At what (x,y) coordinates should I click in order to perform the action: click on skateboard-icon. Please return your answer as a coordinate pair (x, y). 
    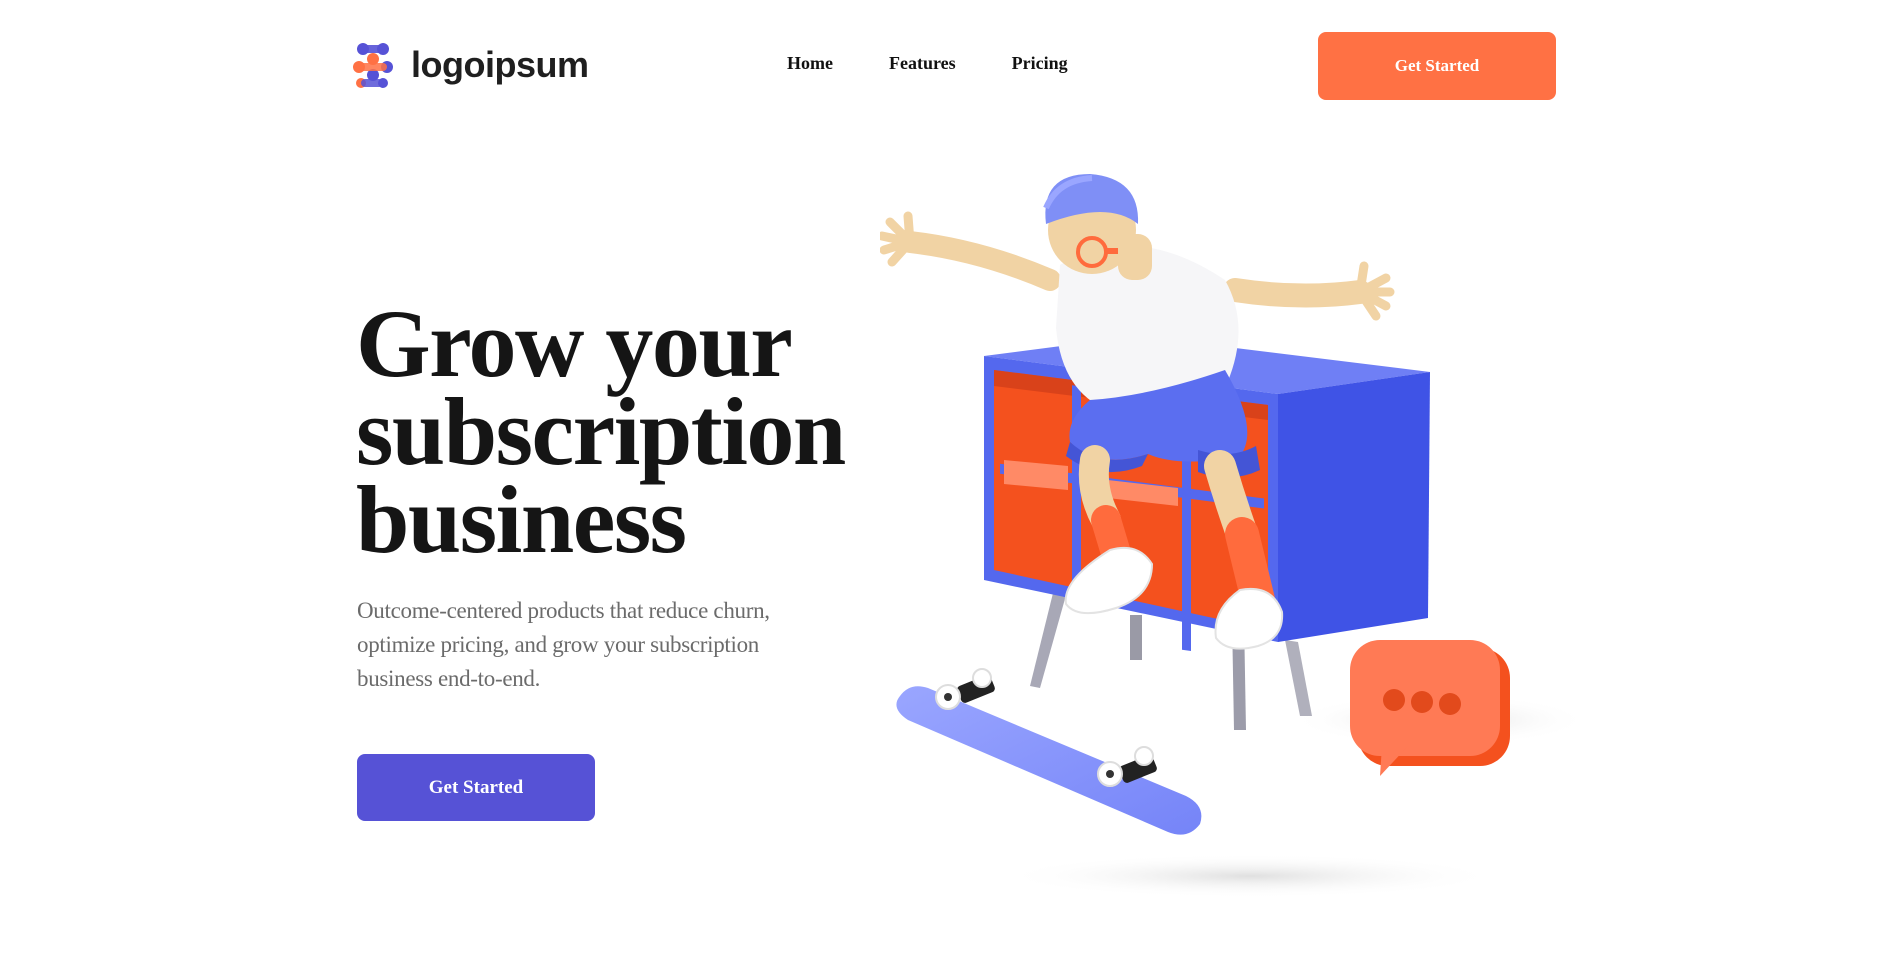
    Looking at the image, I should click on (1049, 751).